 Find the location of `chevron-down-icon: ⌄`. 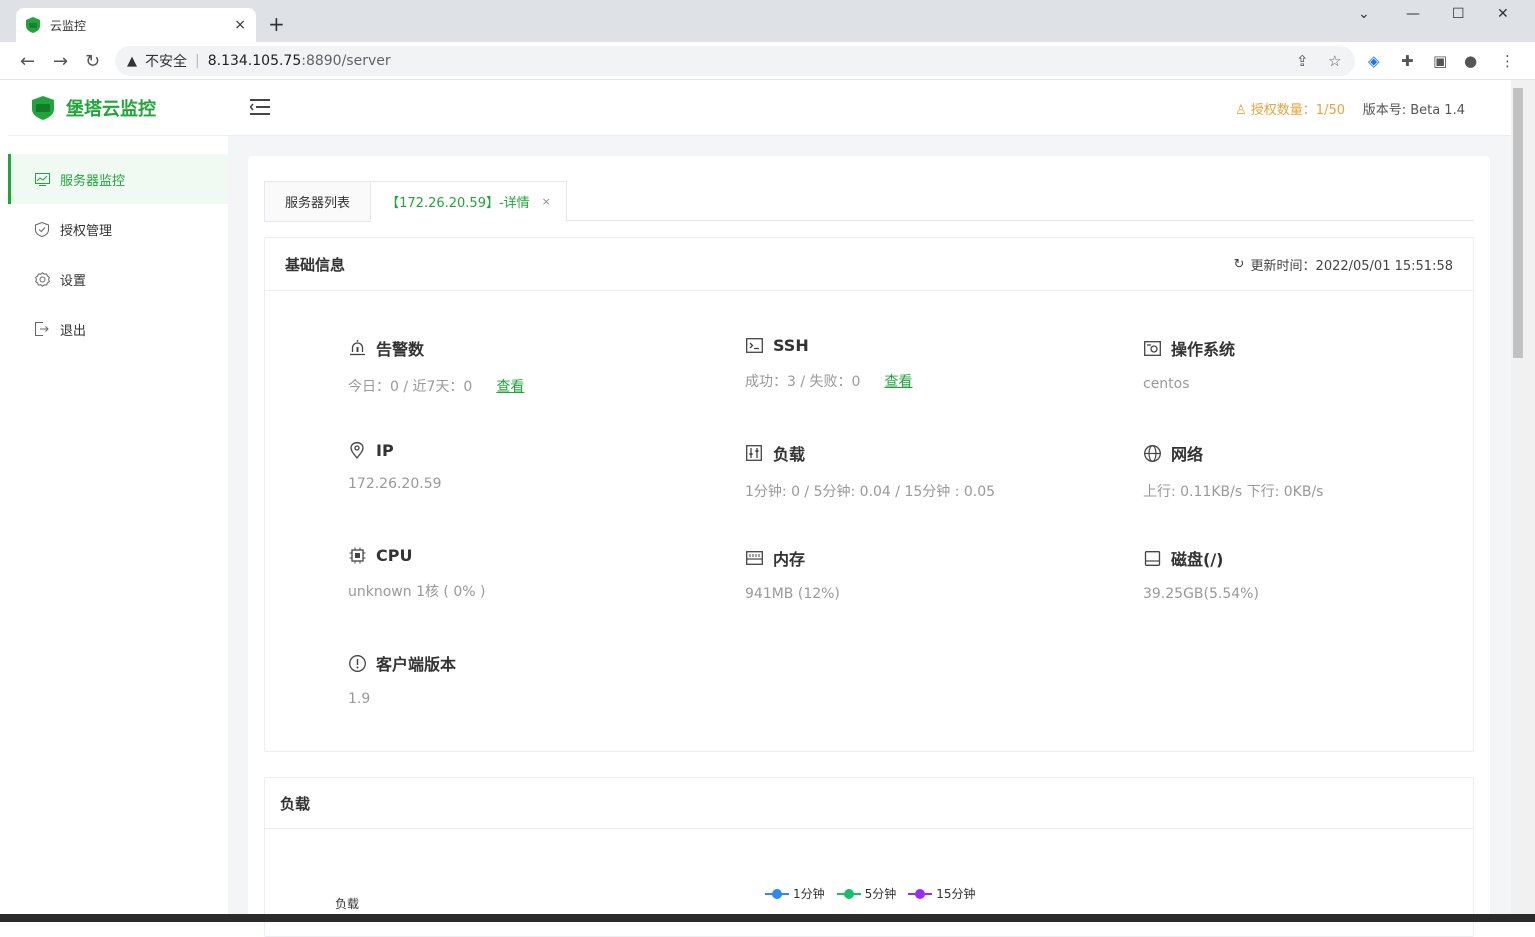

chevron-down-icon: ⌄ is located at coordinates (1364, 14).